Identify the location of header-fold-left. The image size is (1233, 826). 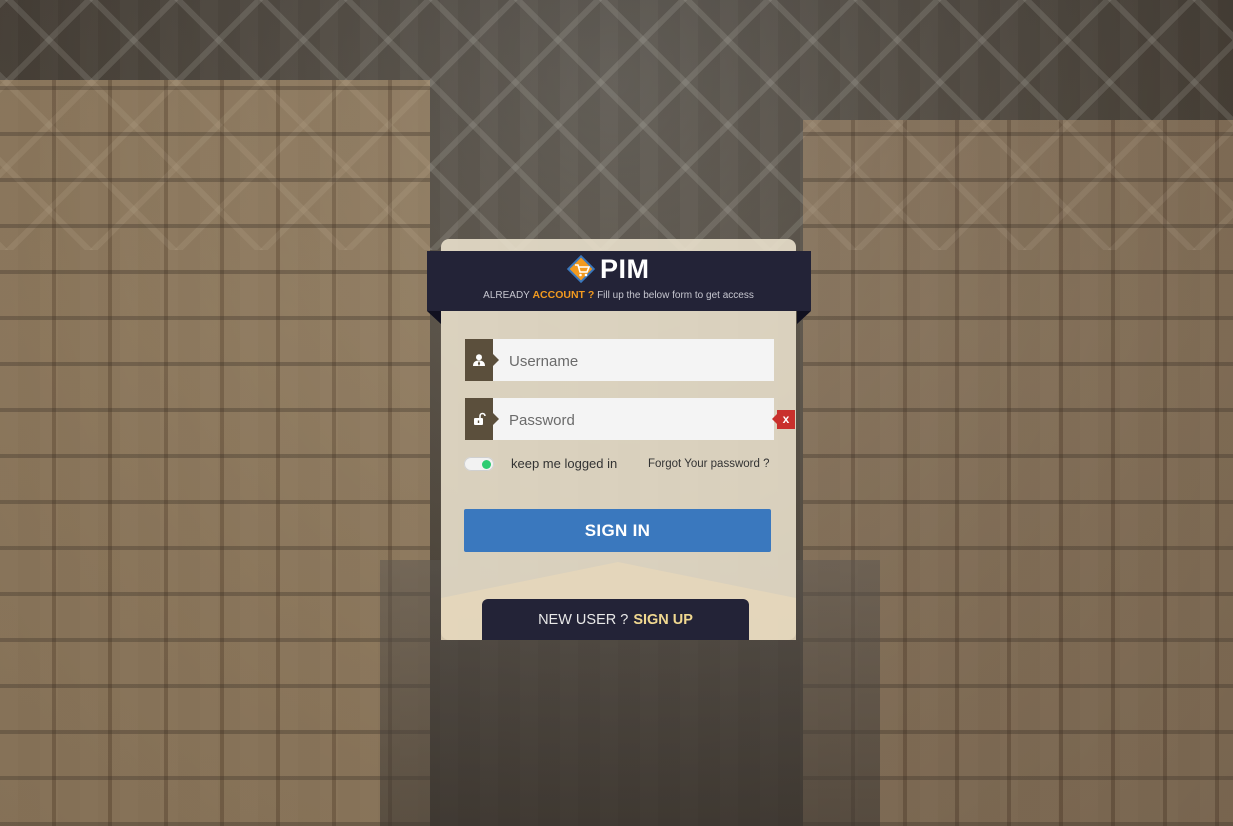
(434, 317).